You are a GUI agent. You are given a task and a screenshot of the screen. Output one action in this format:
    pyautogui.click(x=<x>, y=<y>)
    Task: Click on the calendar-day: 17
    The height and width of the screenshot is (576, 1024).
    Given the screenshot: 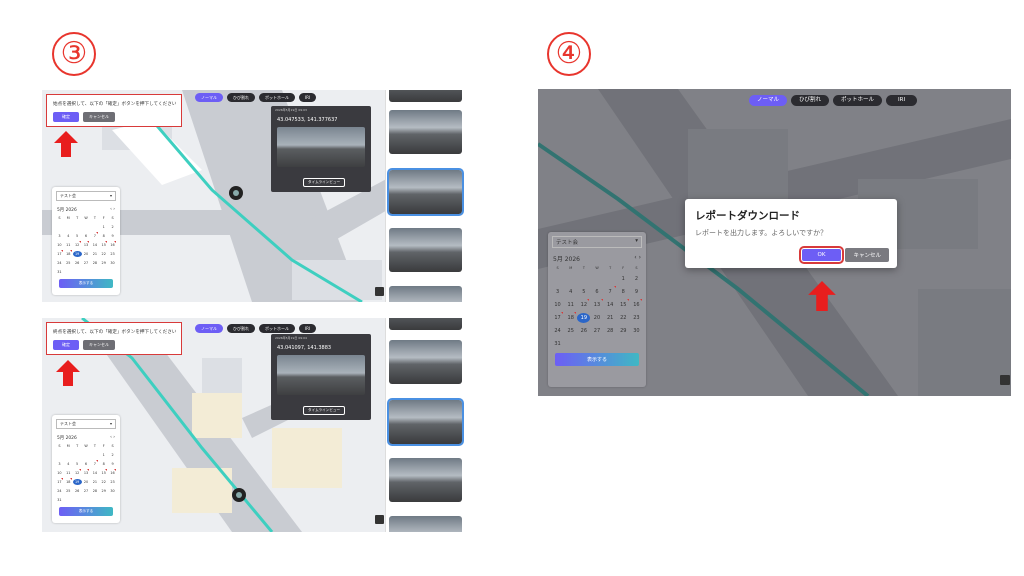 What is the action you would take?
    pyautogui.click(x=557, y=317)
    